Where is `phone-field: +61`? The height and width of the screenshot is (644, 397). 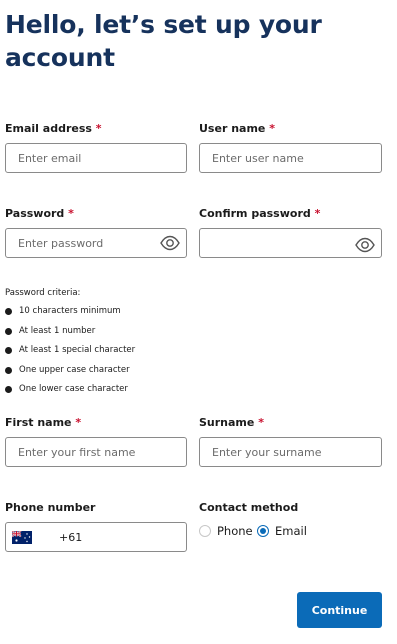
phone-field: +61 is located at coordinates (96, 537).